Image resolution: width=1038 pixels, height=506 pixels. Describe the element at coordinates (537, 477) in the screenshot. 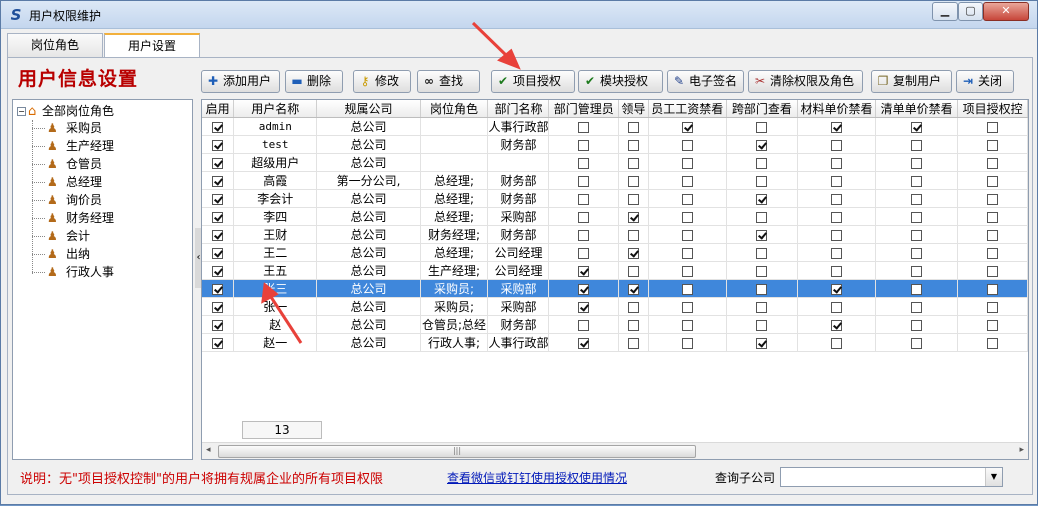

I see `authorization-usage-link: 查看微信或钉钉使用授权使用情况` at that location.